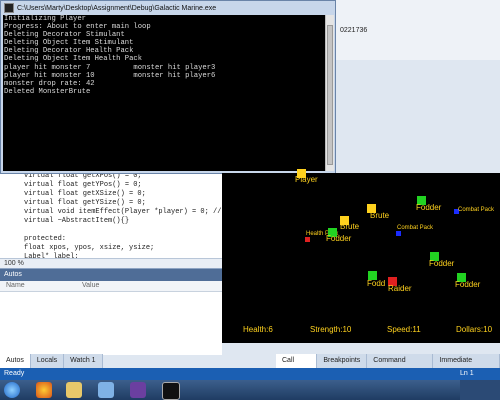 The width and height of the screenshot is (500, 400). What do you see at coordinates (49, 83) in the screenshot?
I see `console-line: monster drop rate: 42` at bounding box center [49, 83].